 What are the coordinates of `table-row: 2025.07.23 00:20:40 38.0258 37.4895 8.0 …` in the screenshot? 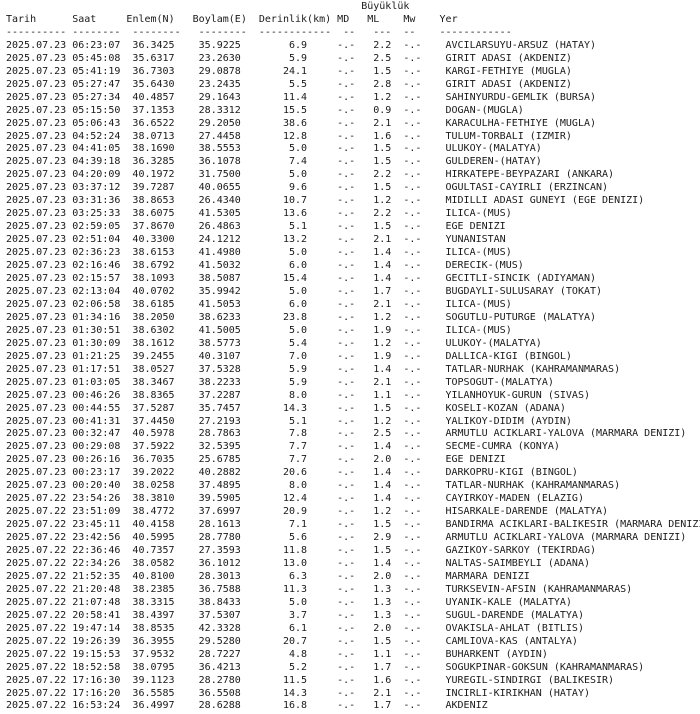 It's located at (313, 486).